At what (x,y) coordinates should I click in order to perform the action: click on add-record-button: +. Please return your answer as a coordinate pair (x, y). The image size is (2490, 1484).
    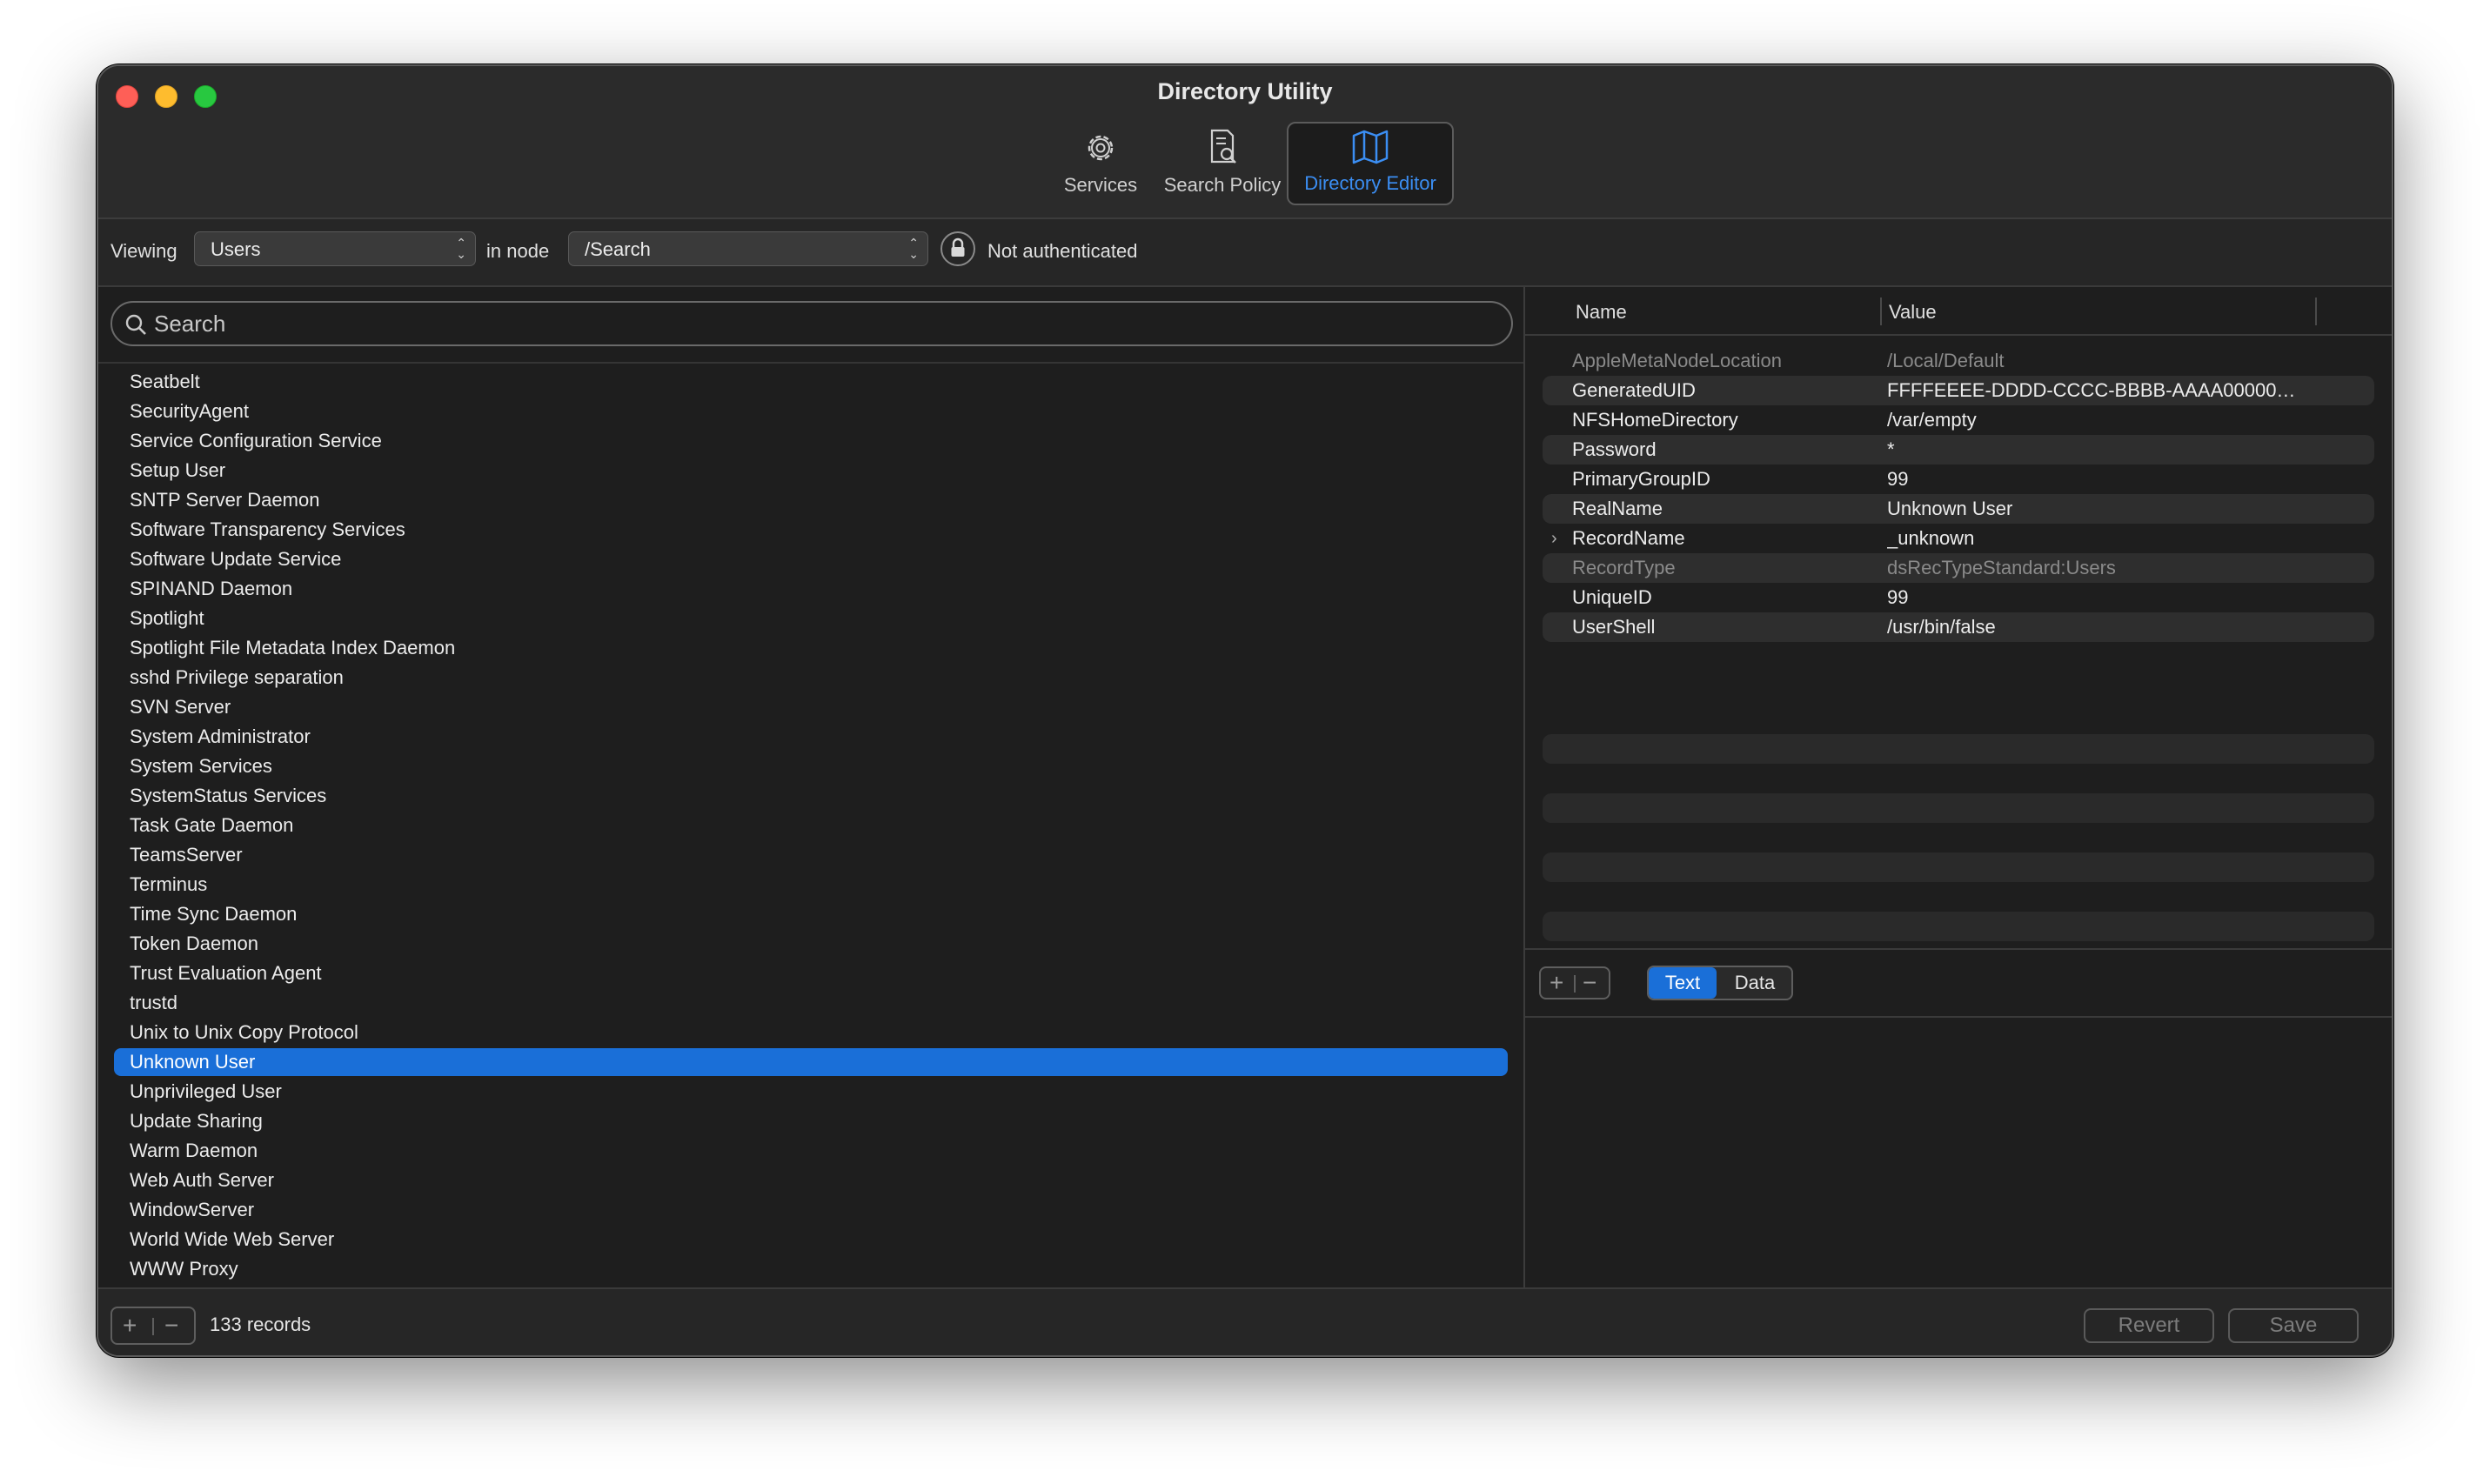
    Looking at the image, I should click on (130, 1325).